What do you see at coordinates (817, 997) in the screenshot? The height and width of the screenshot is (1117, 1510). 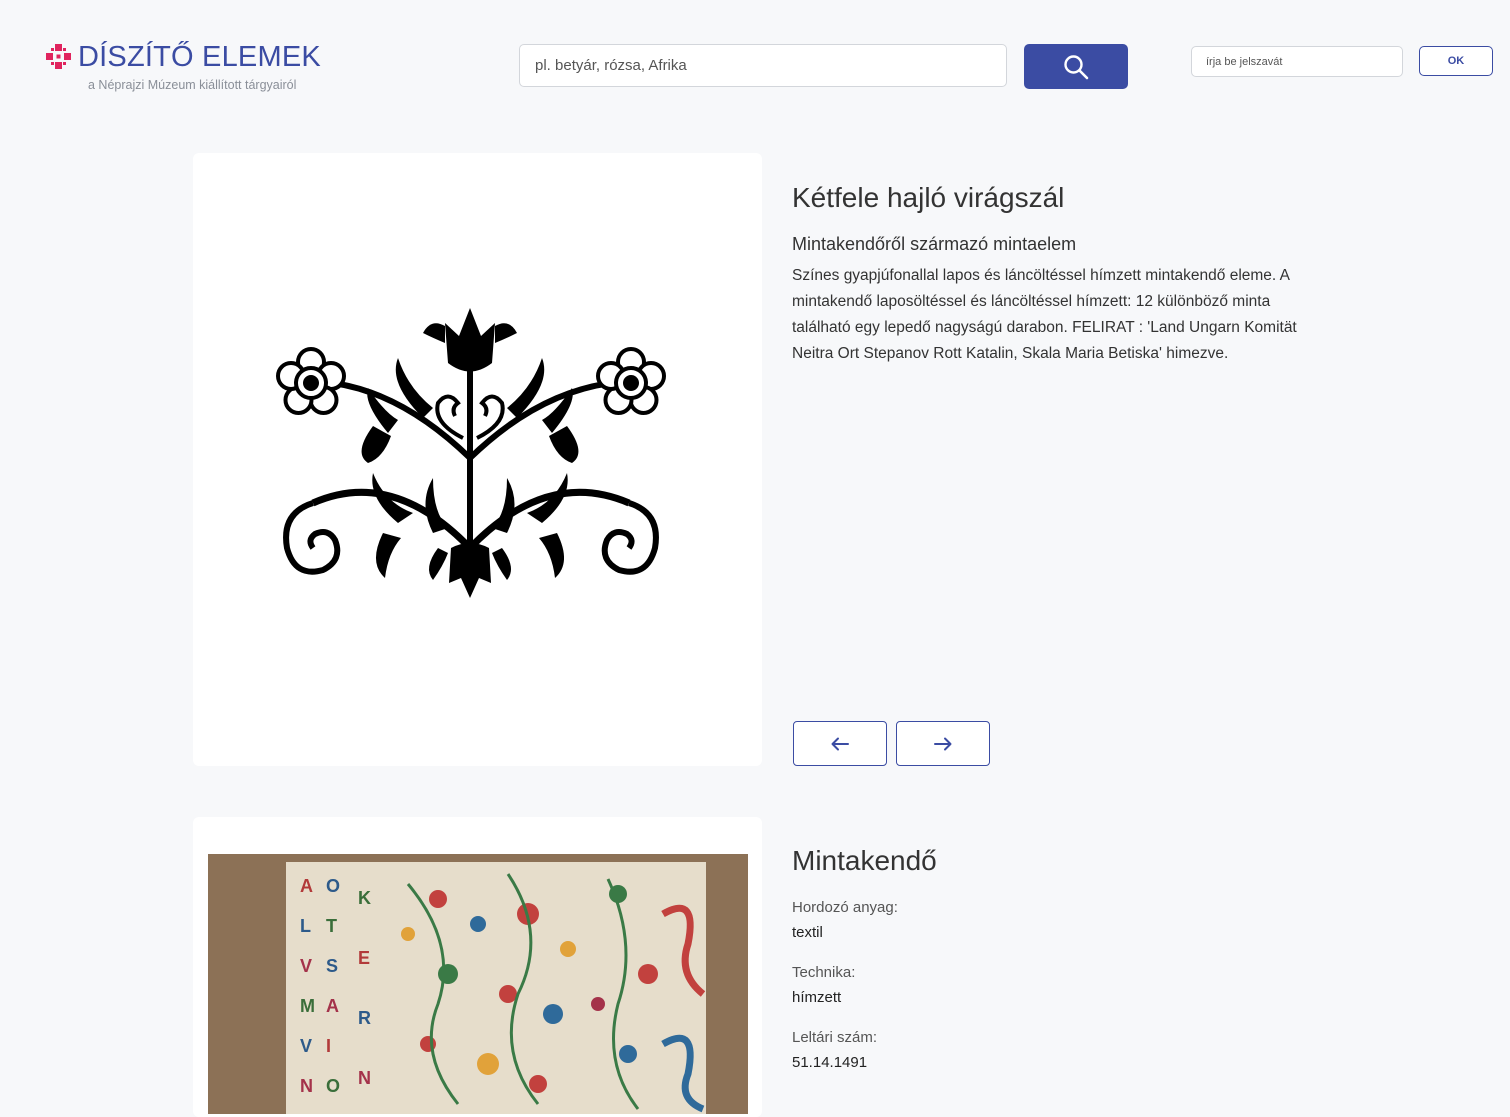 I see `field-value-technique: hímzett` at bounding box center [817, 997].